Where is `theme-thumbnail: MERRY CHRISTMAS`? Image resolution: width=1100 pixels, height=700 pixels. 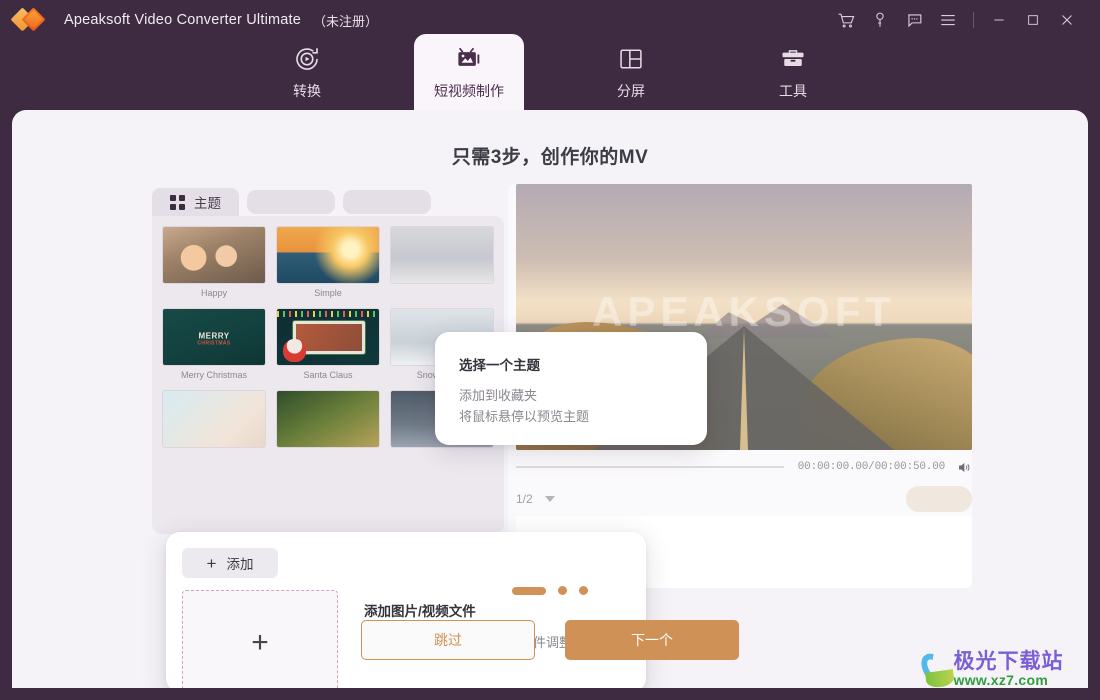 theme-thumbnail: MERRY CHRISTMAS is located at coordinates (214, 337).